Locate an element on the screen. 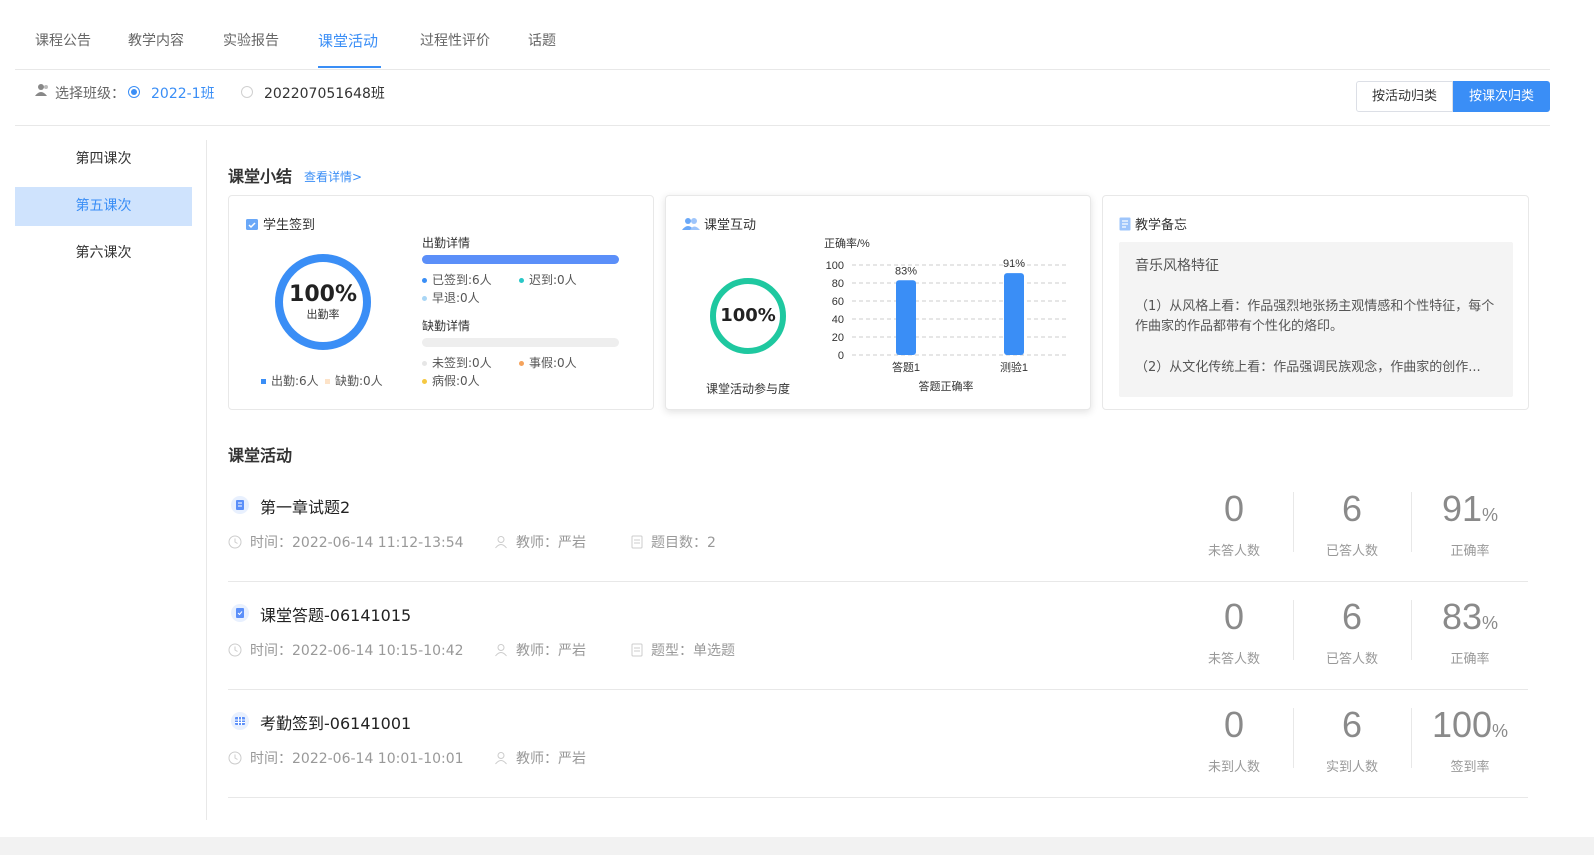 The height and width of the screenshot is (855, 1594). view-details-link: 查看详情> is located at coordinates (333, 176).